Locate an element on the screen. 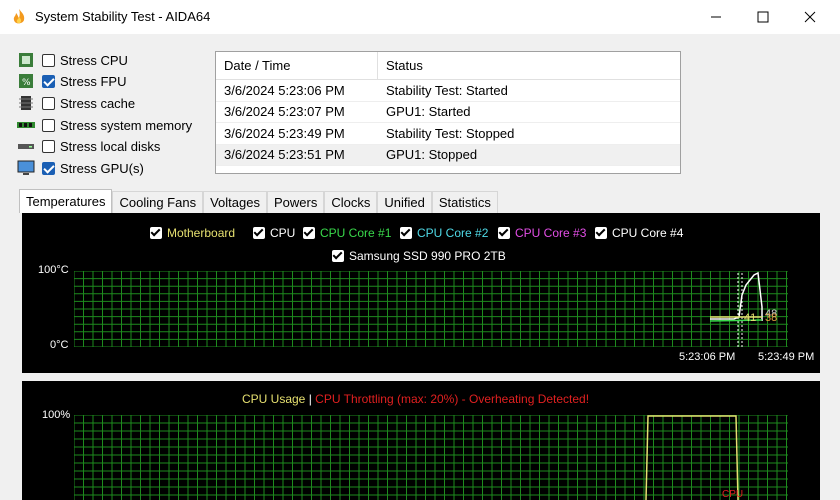  time-label-start: 5:23:06 PM is located at coordinates (707, 357).